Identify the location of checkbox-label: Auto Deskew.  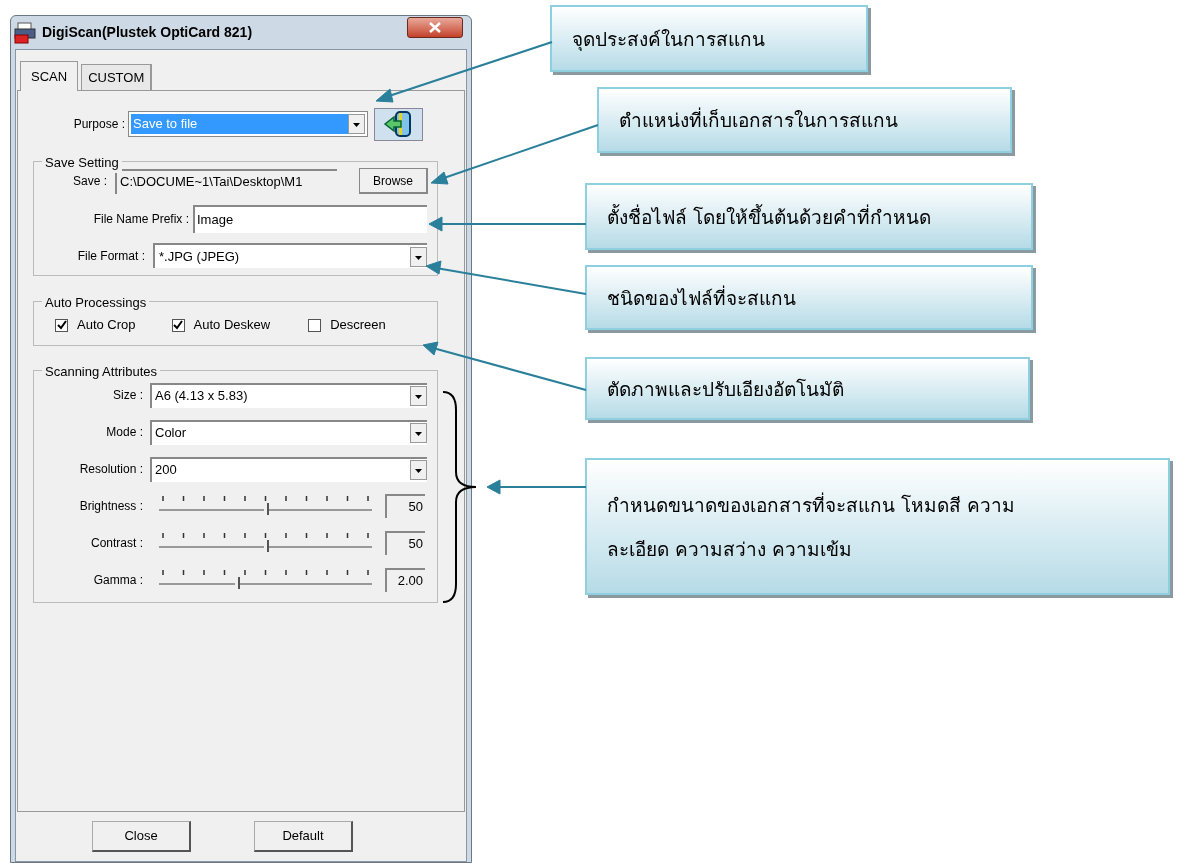
(232, 325).